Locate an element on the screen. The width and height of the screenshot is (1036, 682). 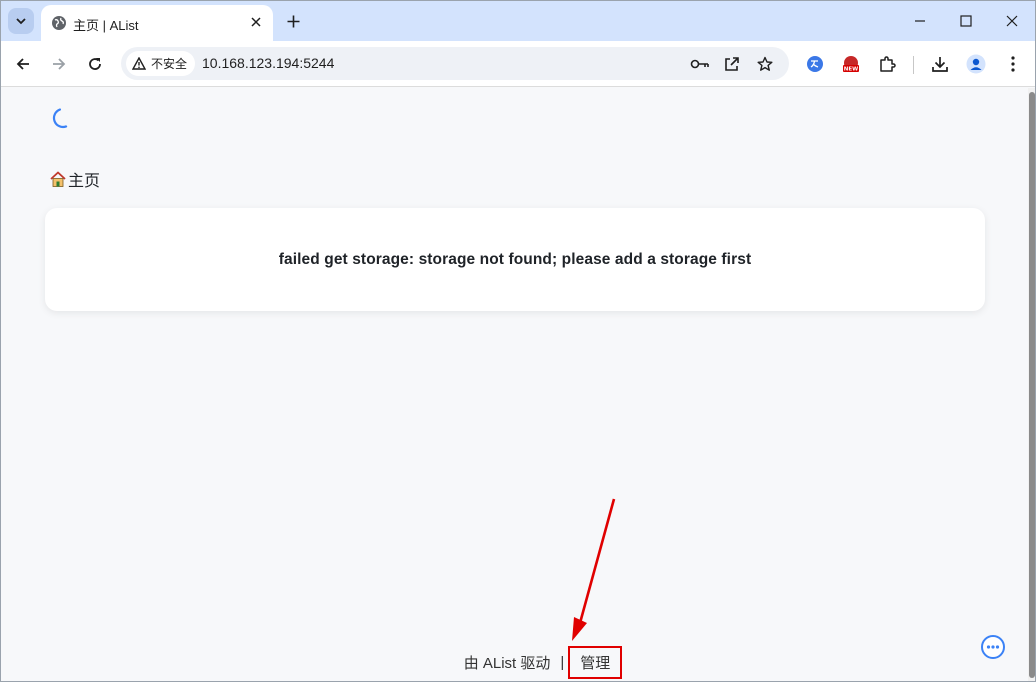
url-text: 10.168.123.194:5244 is located at coordinates (268, 63).